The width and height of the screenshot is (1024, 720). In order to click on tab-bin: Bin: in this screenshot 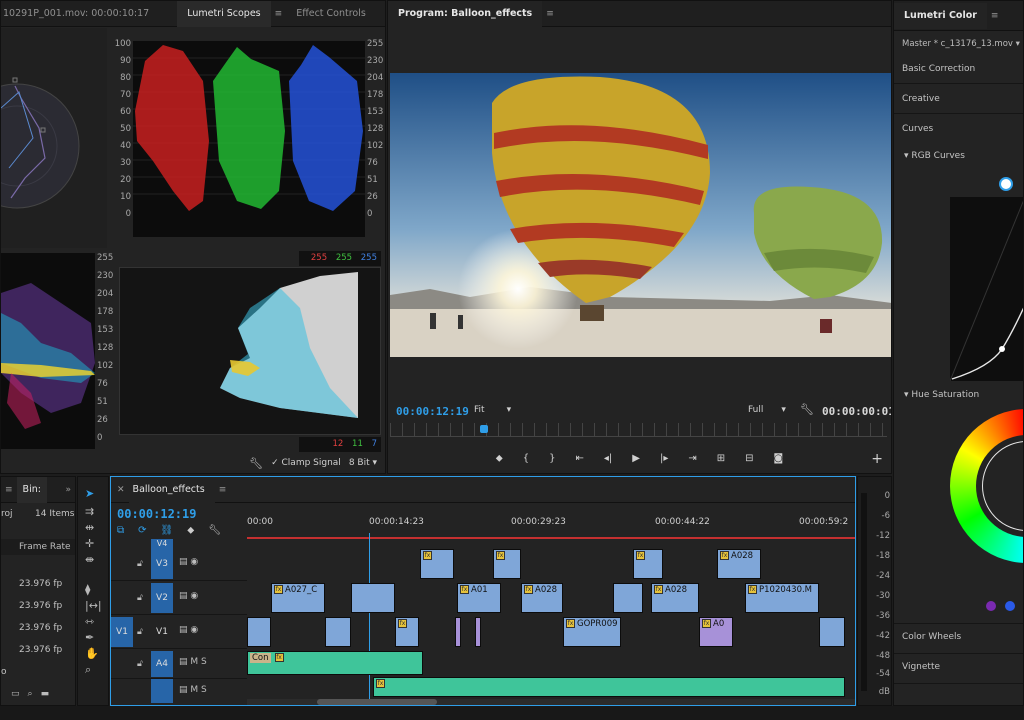, I will do `click(31, 490)`.